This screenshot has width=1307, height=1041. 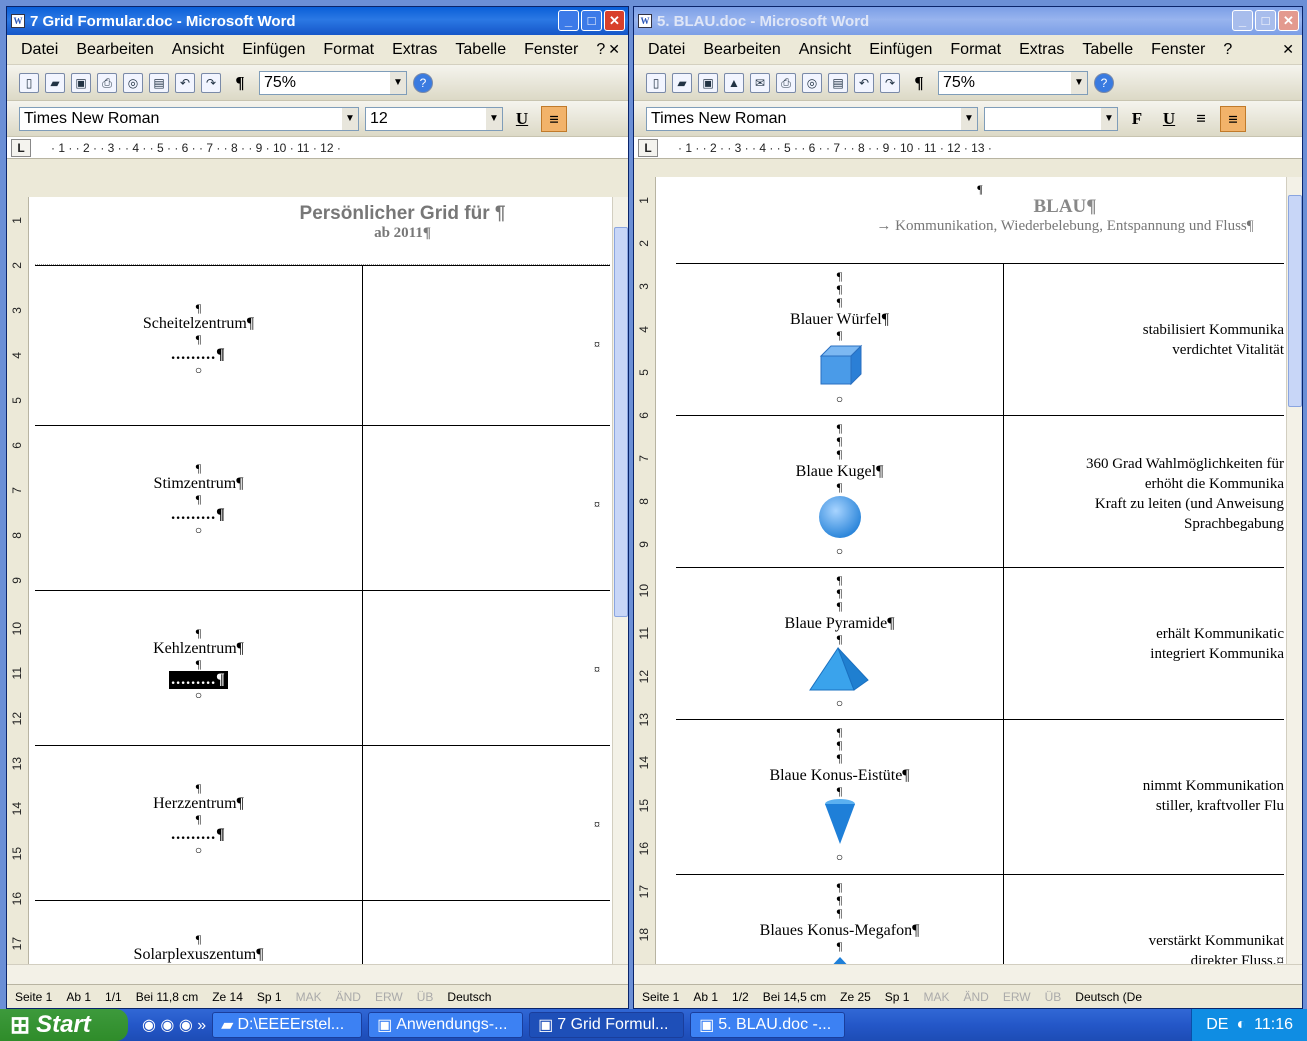 What do you see at coordinates (1144, 643) in the screenshot?
I see `description-cell: erhält Kommunikatic integriert Kommunika` at bounding box center [1144, 643].